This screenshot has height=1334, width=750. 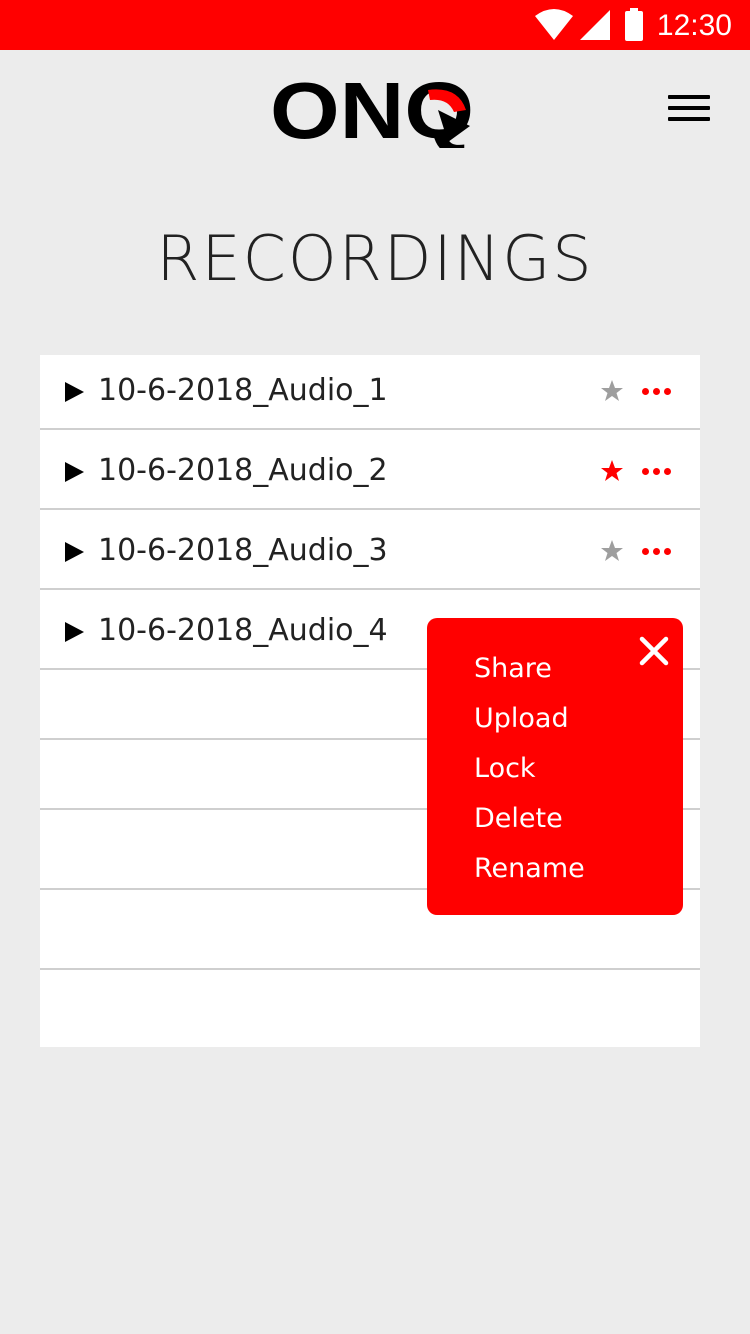 What do you see at coordinates (521, 719) in the screenshot?
I see `menu-item-upload: Upload` at bounding box center [521, 719].